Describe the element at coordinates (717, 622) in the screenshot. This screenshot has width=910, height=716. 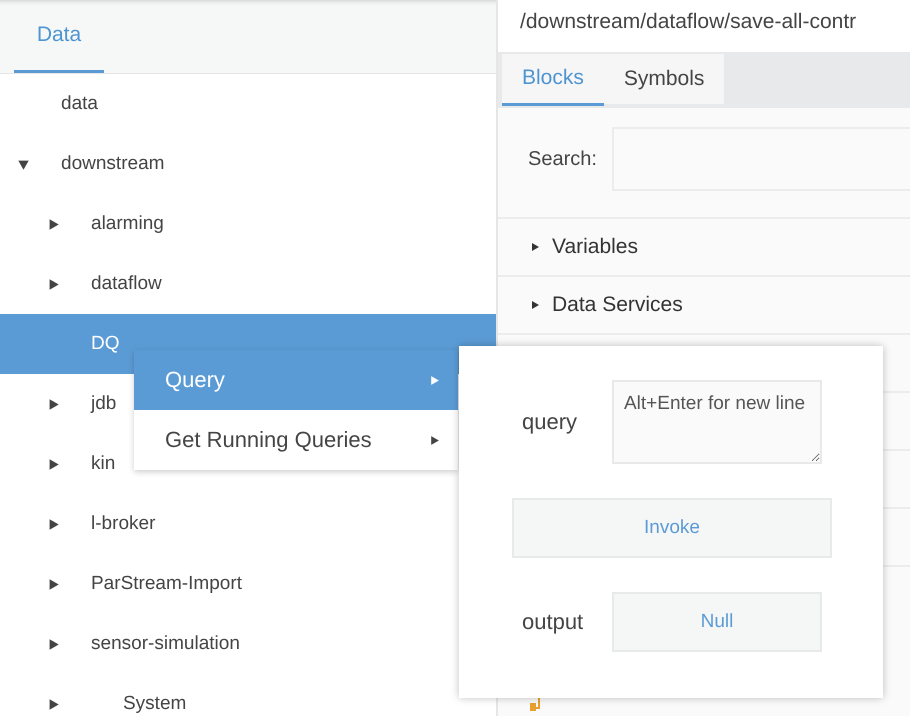
I see `output-value: Null` at that location.